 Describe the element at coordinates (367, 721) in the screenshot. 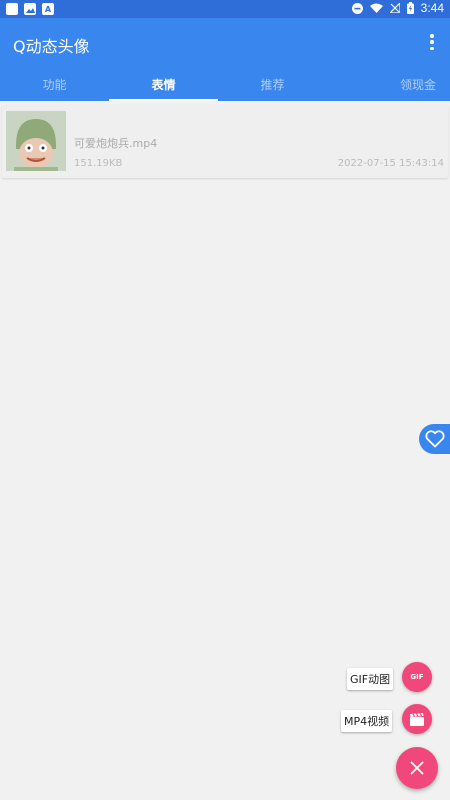

I see `mp4-label: MP4视频` at that location.